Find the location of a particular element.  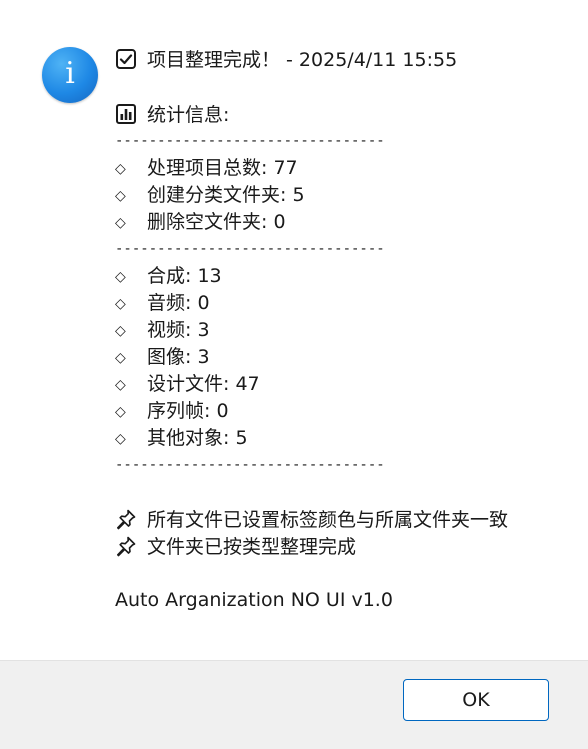

list-item: ◇ 序列帧: 0 is located at coordinates (172, 411).